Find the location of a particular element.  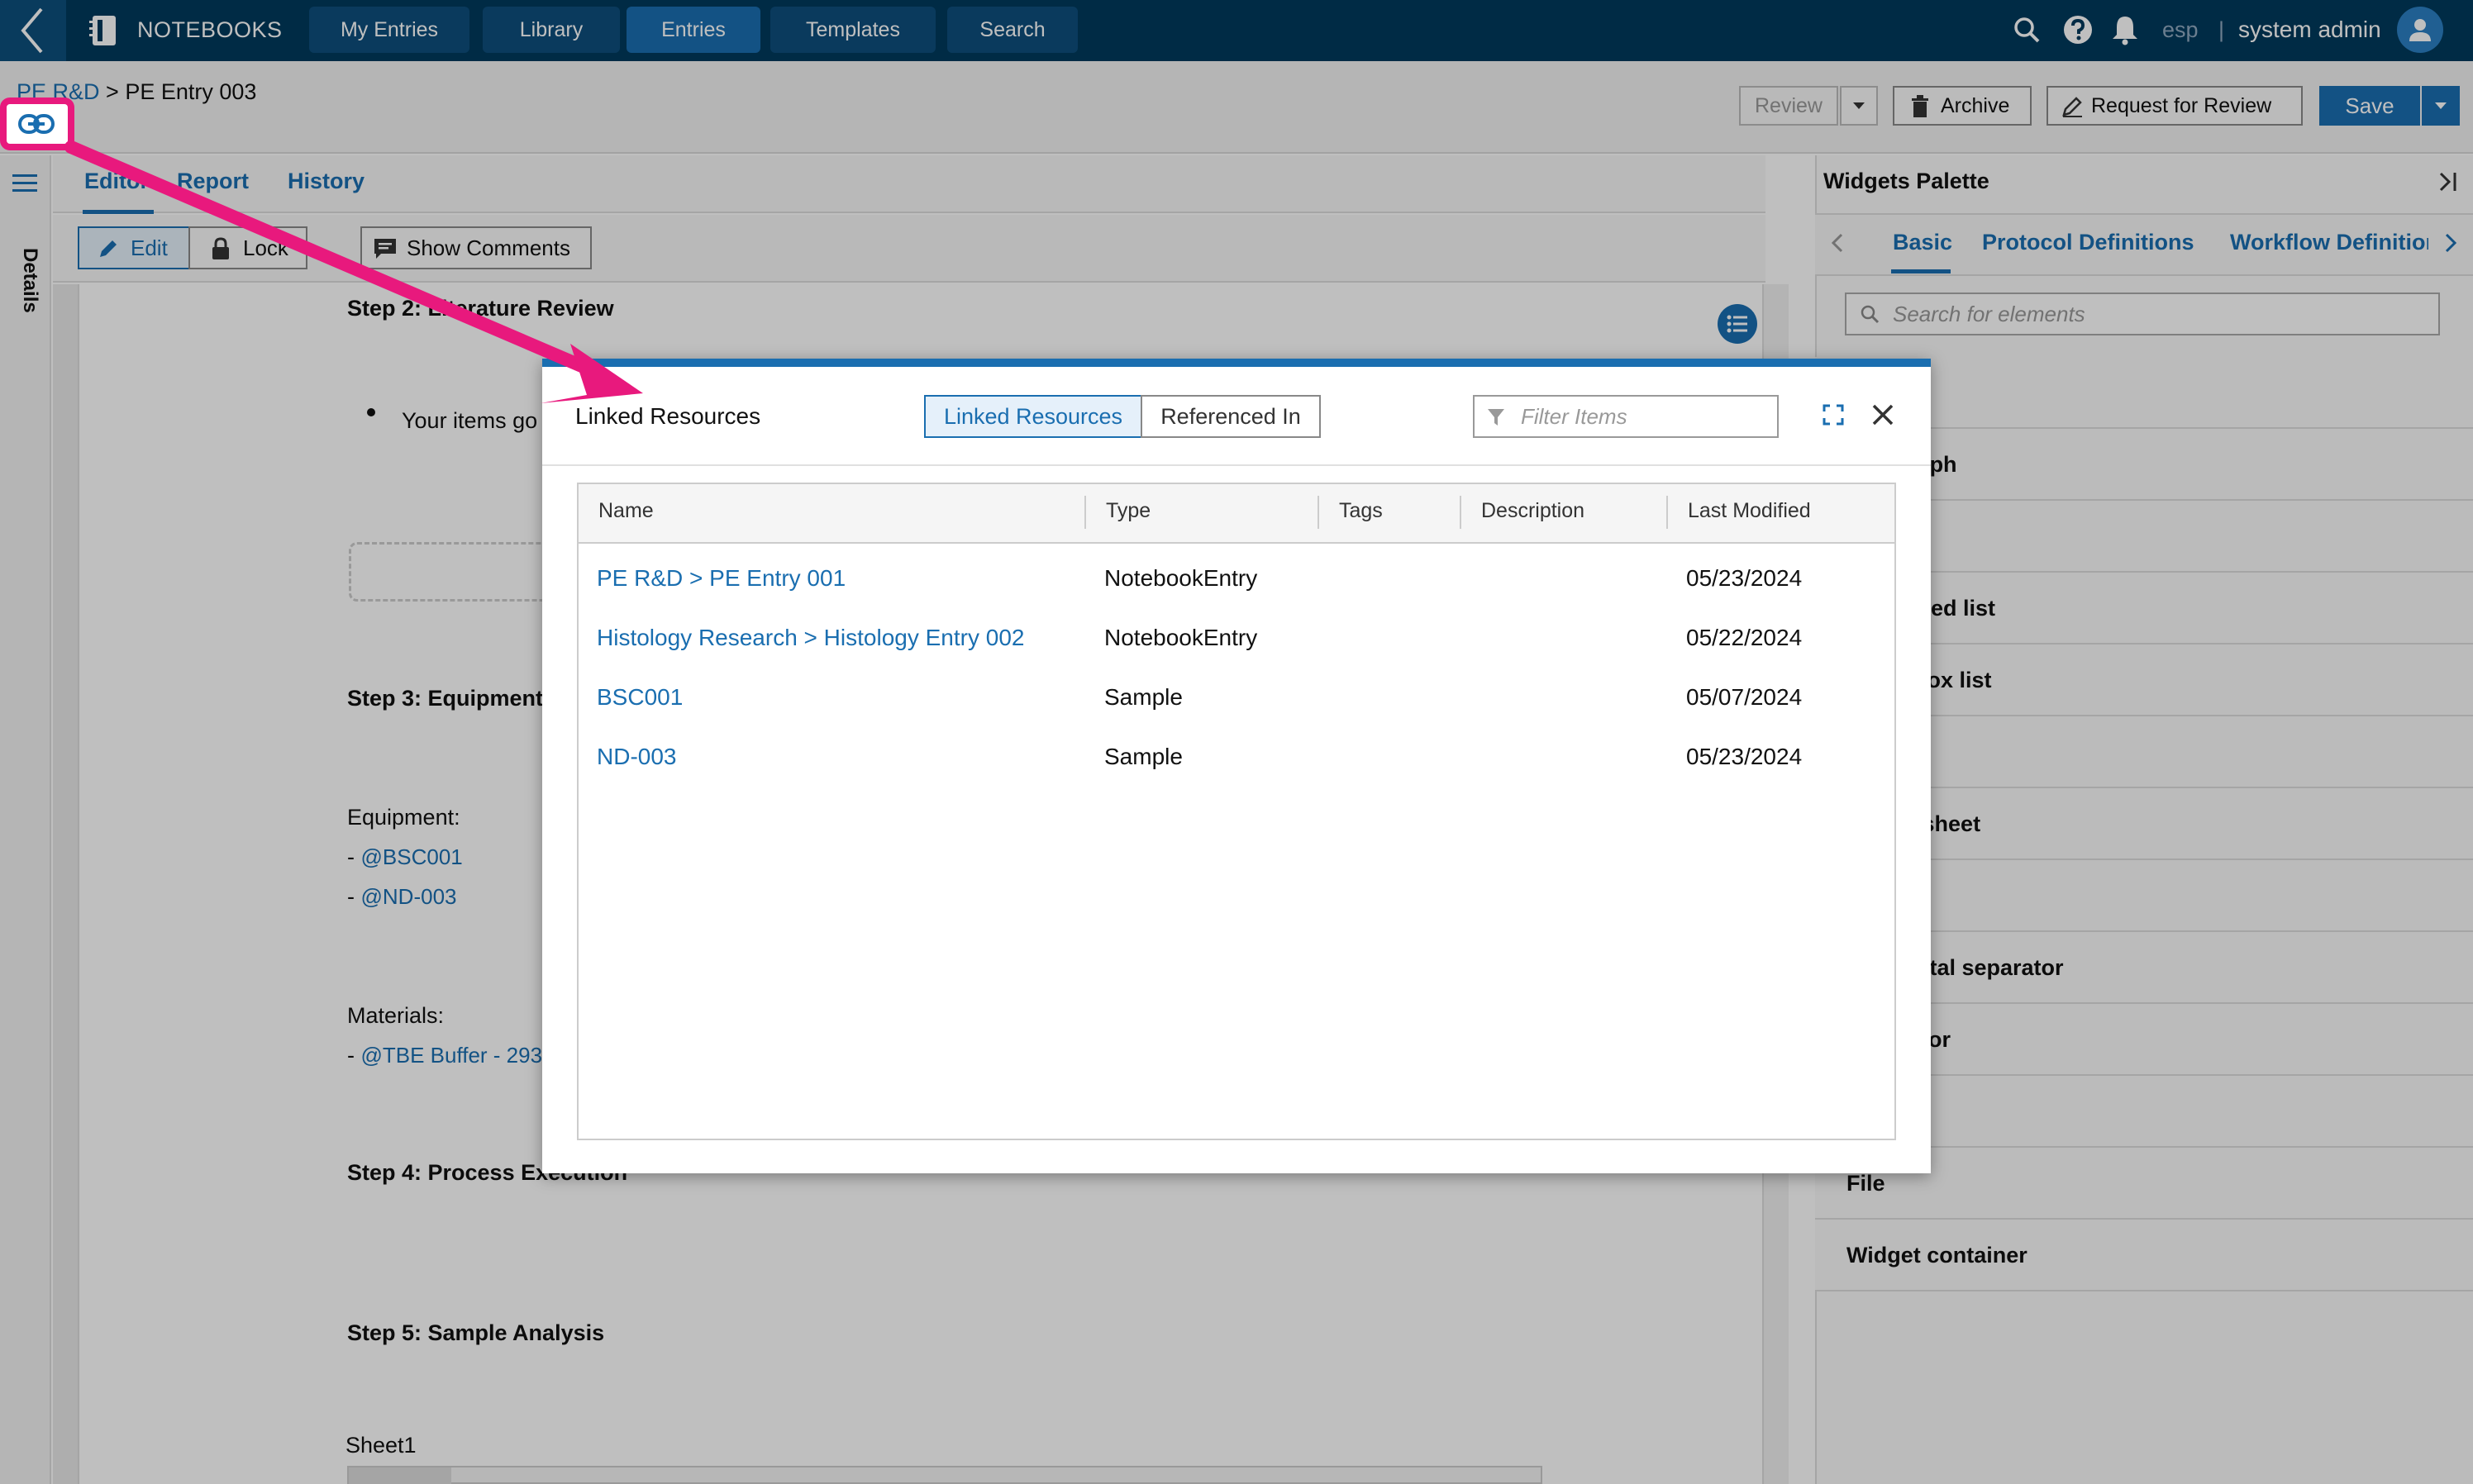

table-cell-name: PE R&D > PE Entry 001 is located at coordinates (721, 578).